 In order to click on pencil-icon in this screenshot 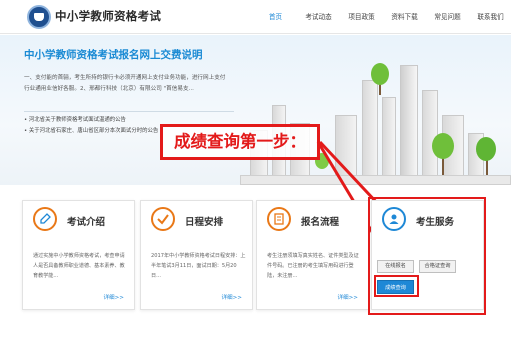, I will do `click(45, 219)`.